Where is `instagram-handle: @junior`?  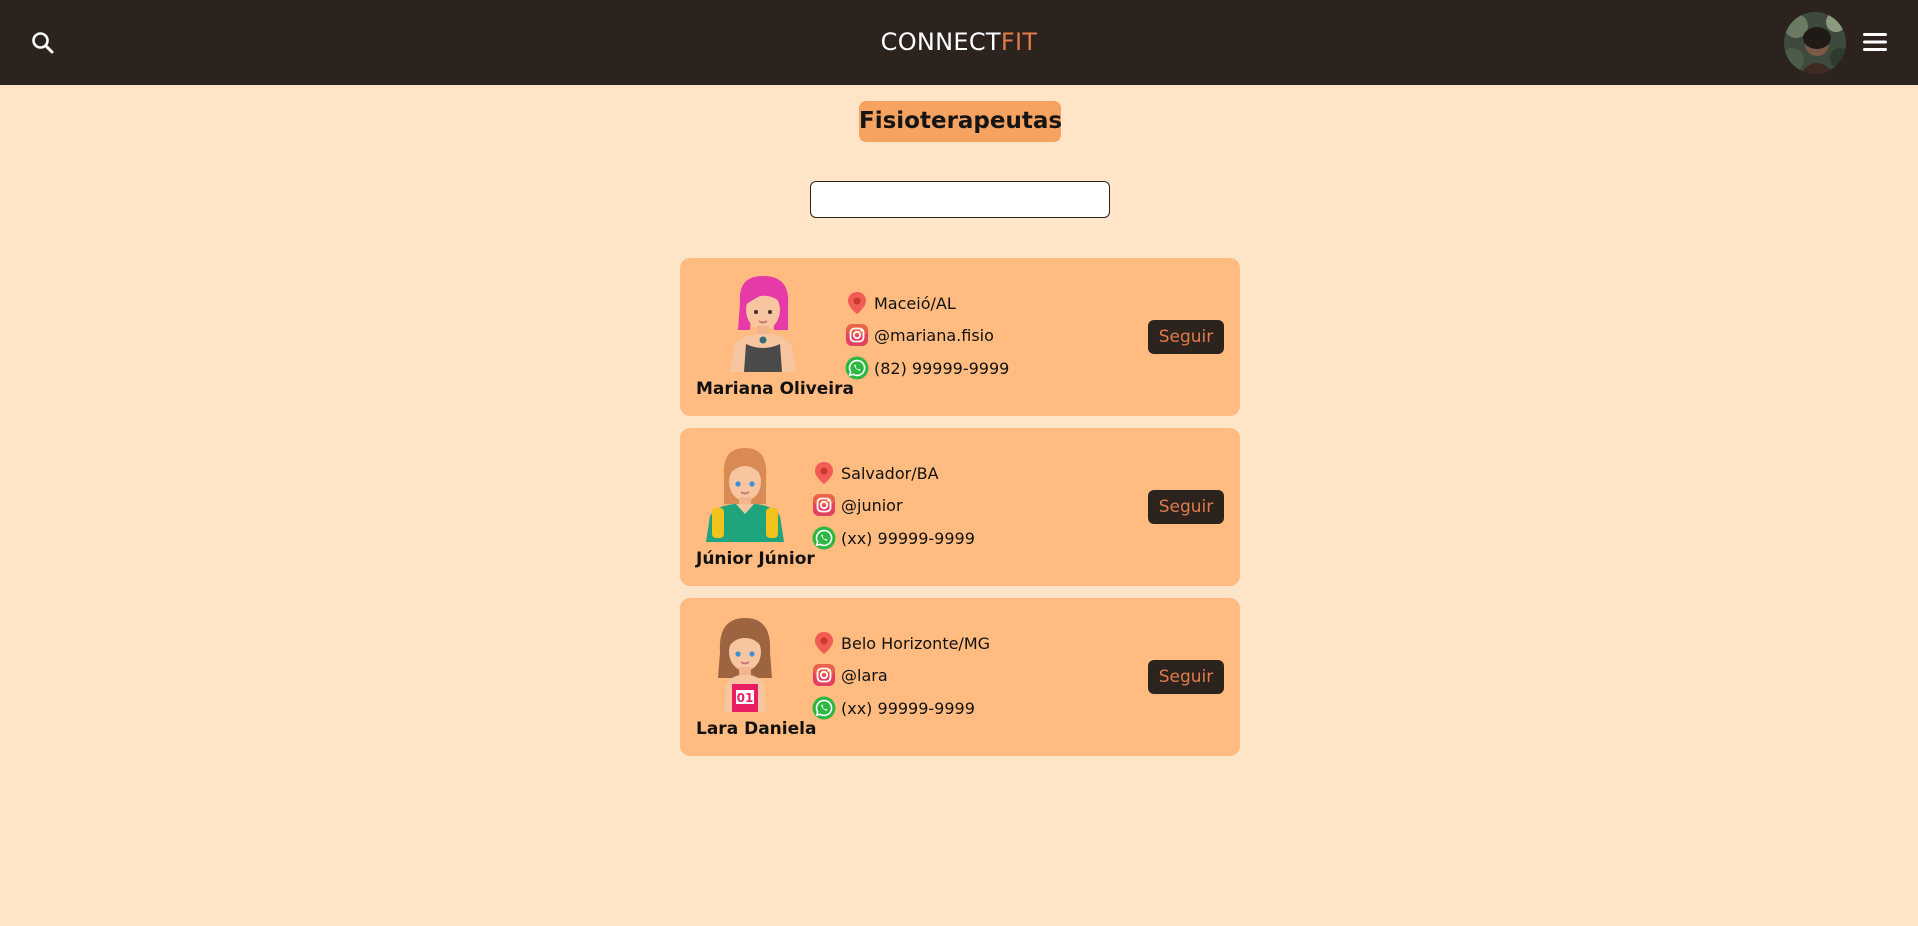
instagram-handle: @junior is located at coordinates (872, 505).